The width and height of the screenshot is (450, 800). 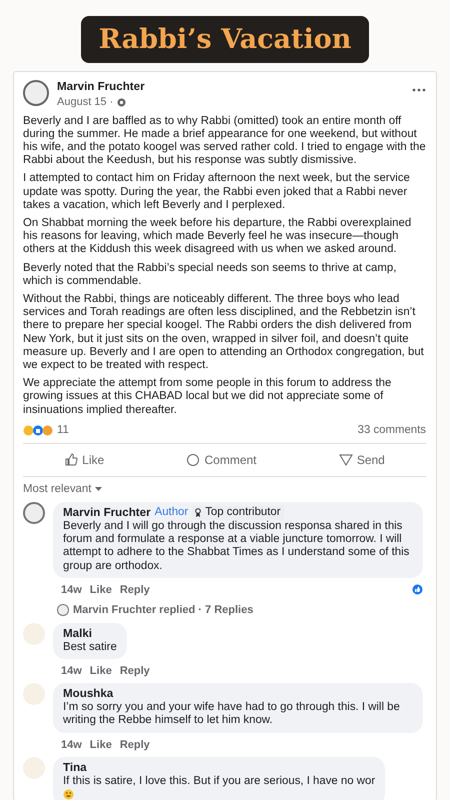 I want to click on author-name: Marvin Fruchter, so click(x=230, y=87).